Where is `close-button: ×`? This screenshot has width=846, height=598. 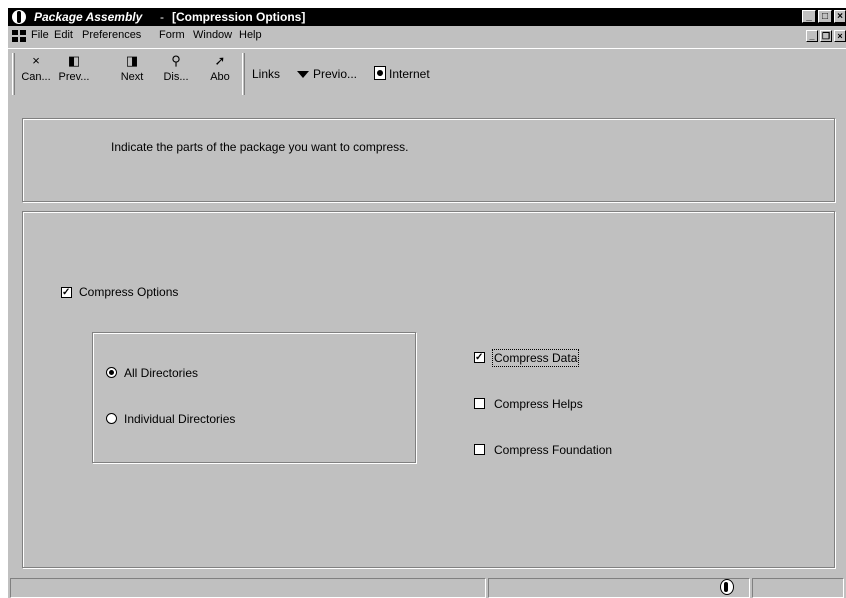
close-button: × is located at coordinates (840, 16).